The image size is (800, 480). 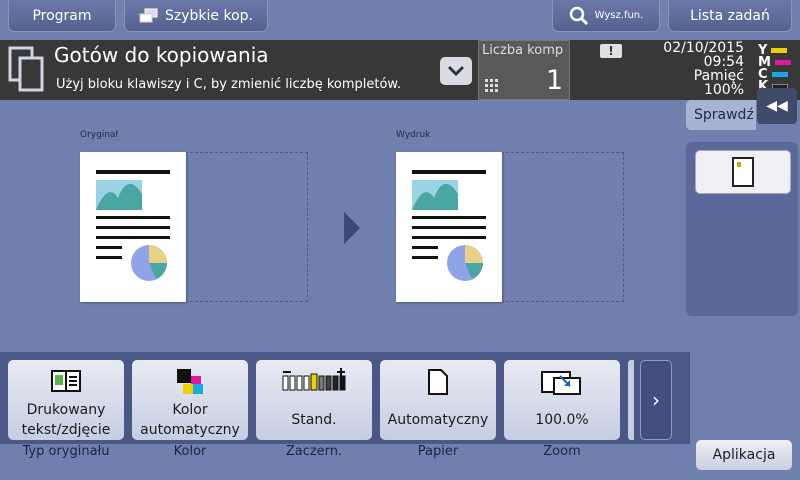 What do you see at coordinates (742, 229) in the screenshot?
I see `side-panel` at bounding box center [742, 229].